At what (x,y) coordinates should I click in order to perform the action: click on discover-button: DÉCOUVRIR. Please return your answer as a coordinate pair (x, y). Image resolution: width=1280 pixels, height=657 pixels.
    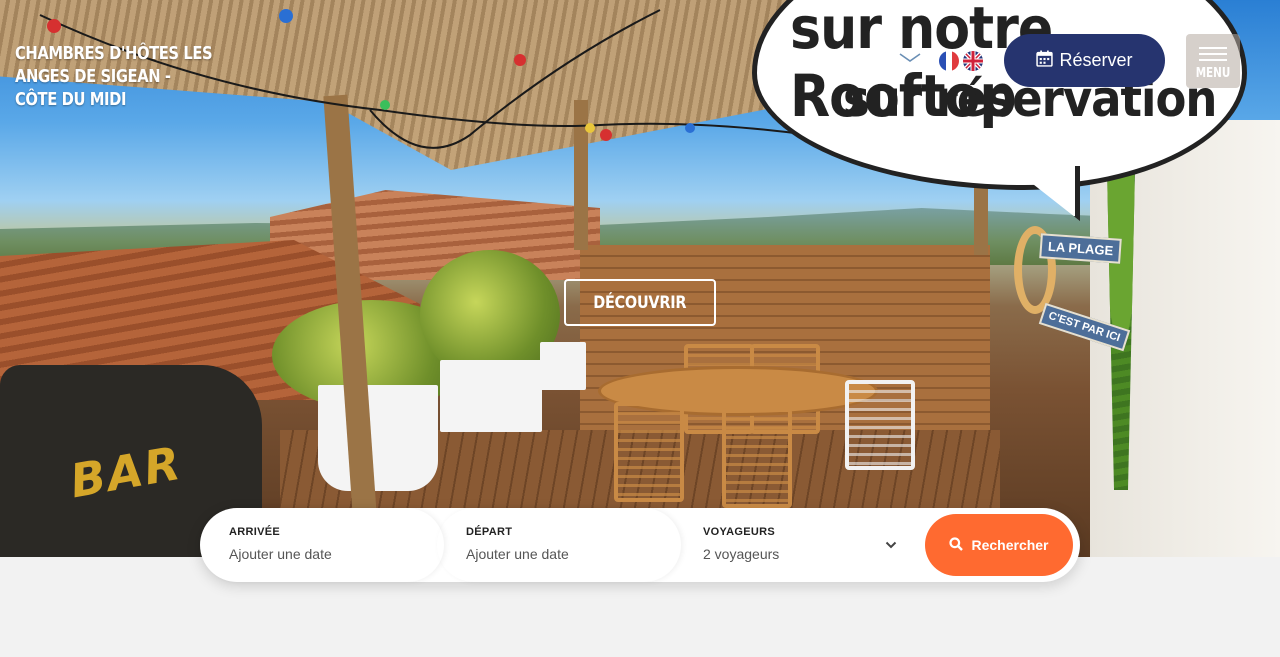
    Looking at the image, I should click on (640, 302).